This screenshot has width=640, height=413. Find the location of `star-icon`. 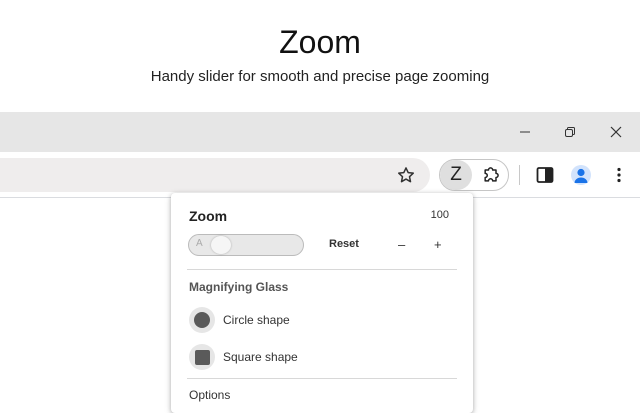

star-icon is located at coordinates (406, 175).